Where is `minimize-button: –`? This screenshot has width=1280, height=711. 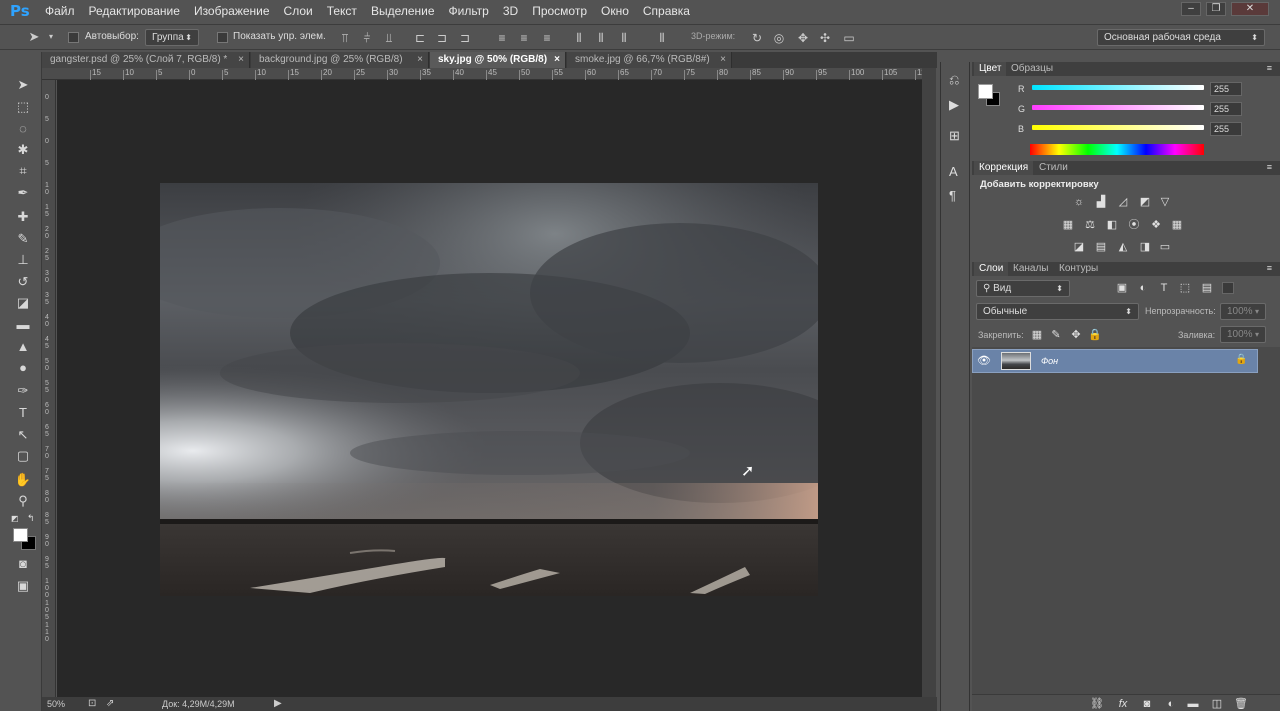 minimize-button: – is located at coordinates (1191, 9).